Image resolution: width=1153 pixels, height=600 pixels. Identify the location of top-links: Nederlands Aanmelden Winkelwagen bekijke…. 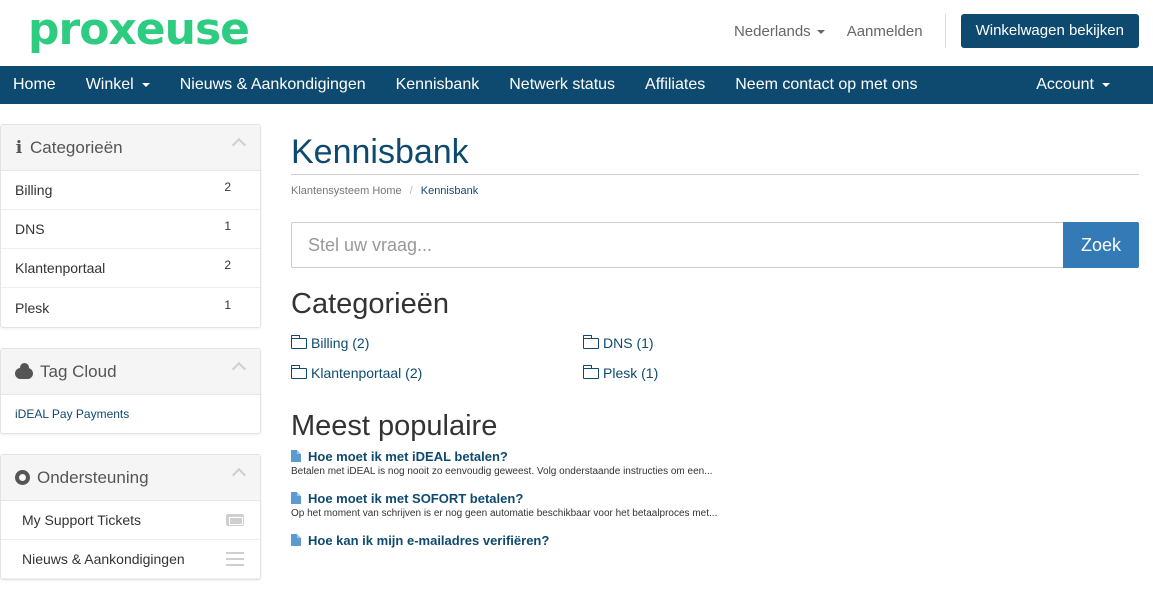
(936, 31).